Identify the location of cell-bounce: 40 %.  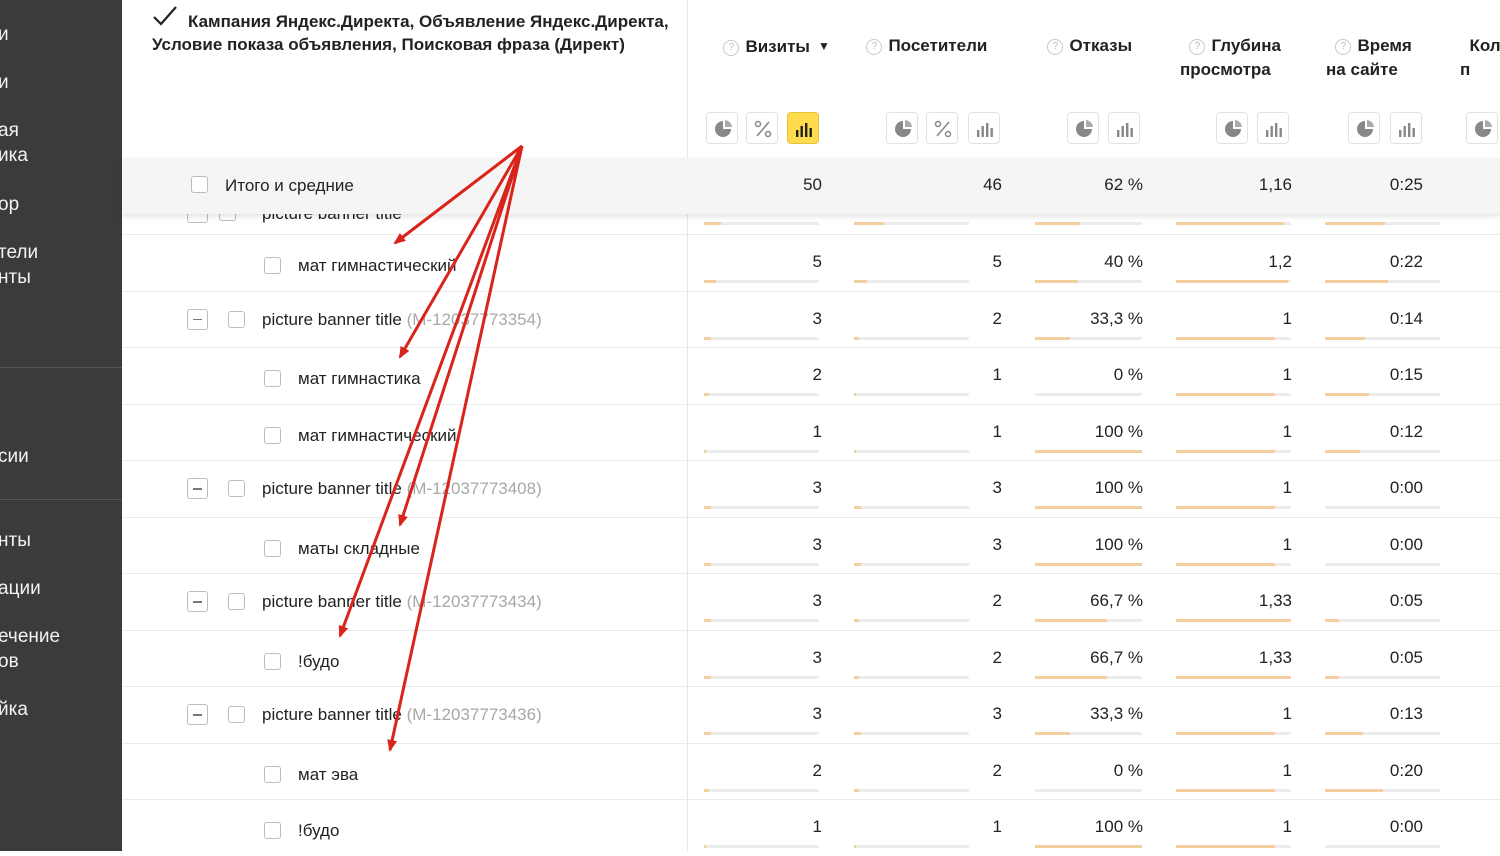
(1123, 261).